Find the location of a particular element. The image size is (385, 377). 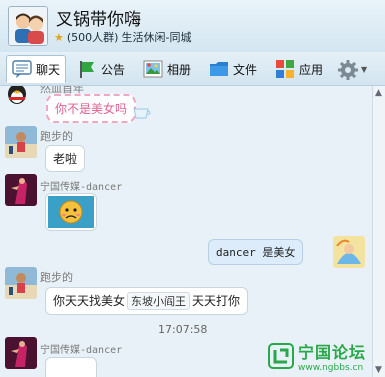

message-bubble: 你不是美女吗 is located at coordinates (91, 108).